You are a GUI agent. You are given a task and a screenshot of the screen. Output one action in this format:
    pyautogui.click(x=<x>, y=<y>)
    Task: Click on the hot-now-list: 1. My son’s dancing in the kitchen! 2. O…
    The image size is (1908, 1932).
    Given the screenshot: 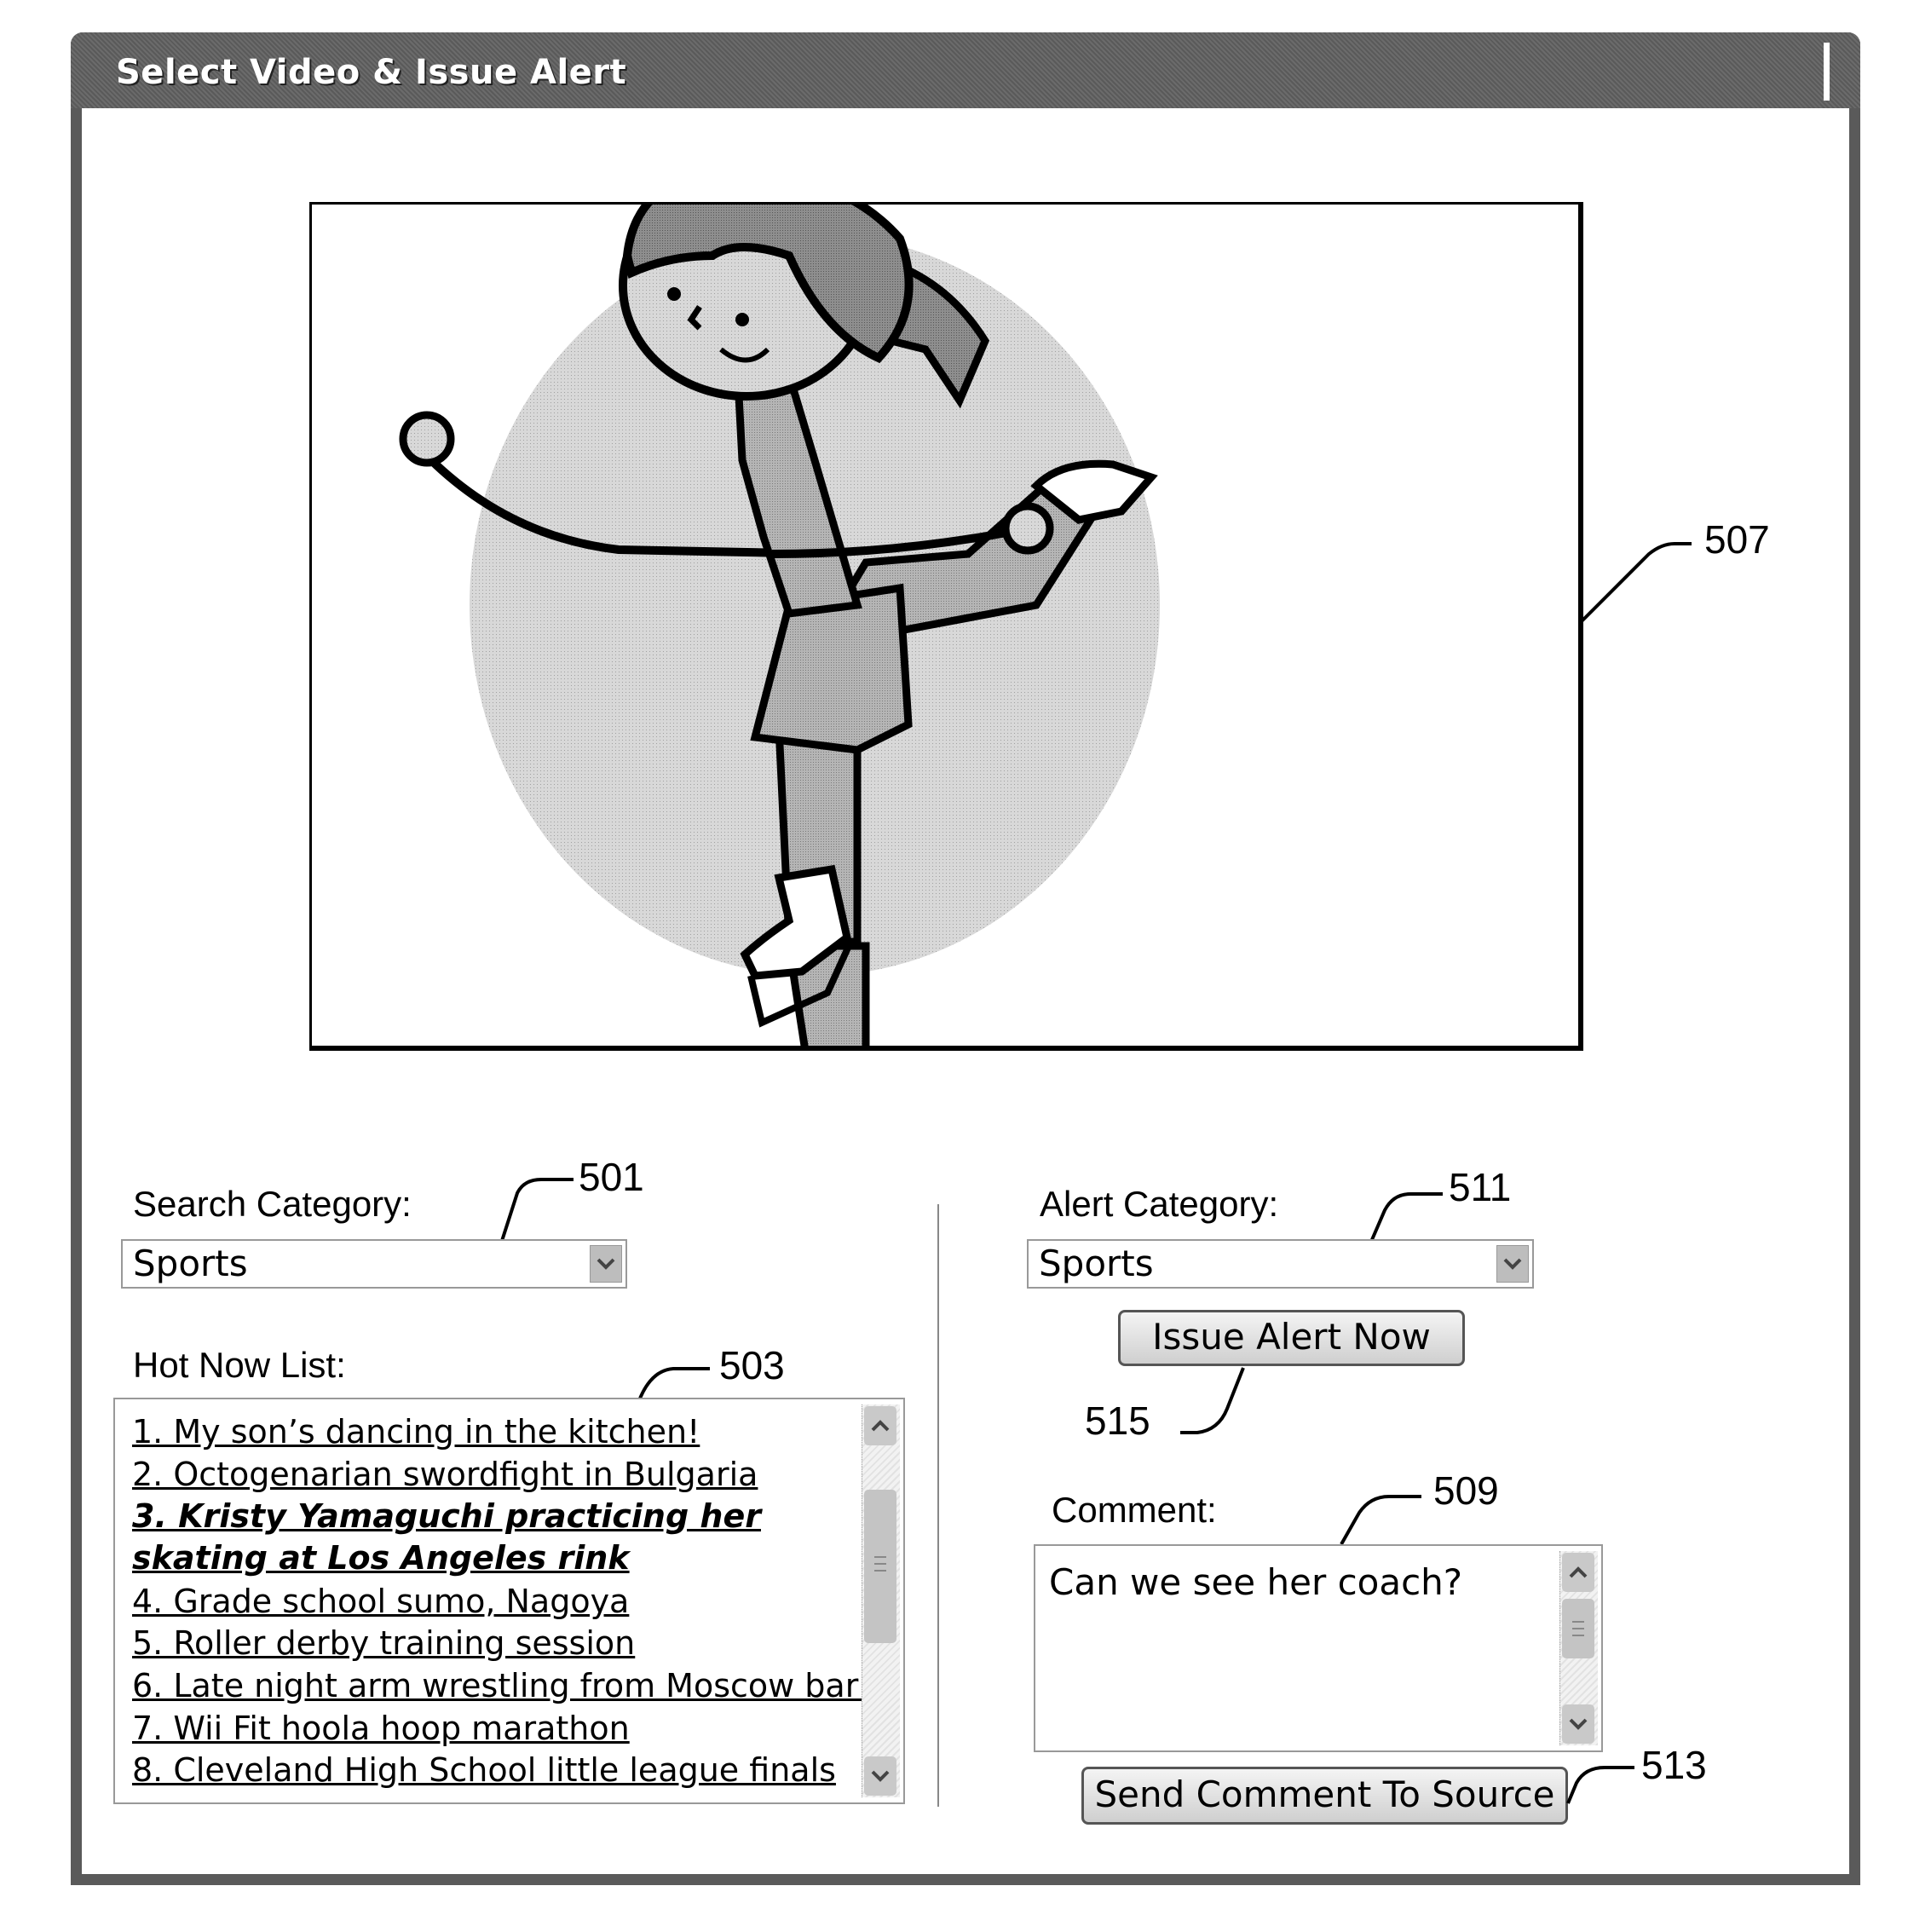 What is the action you would take?
    pyautogui.click(x=509, y=1601)
    